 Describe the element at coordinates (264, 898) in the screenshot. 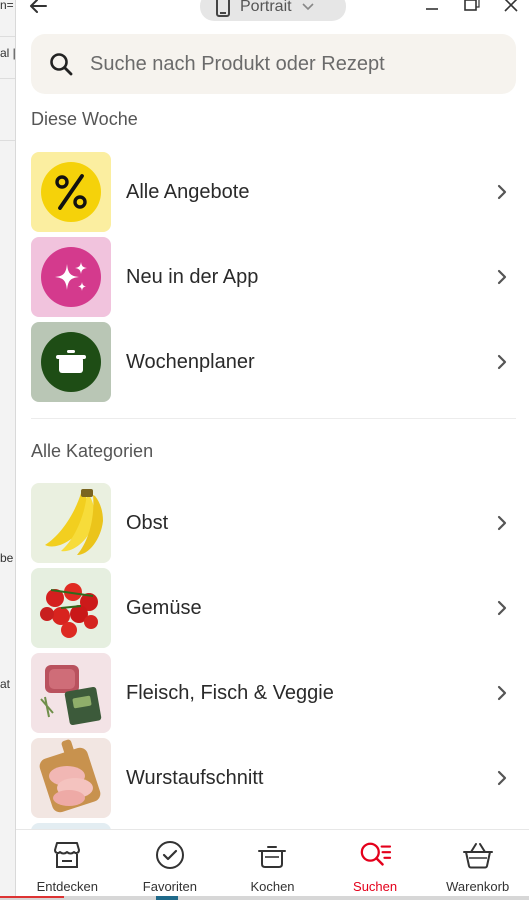

I see `taskbar-strip` at that location.